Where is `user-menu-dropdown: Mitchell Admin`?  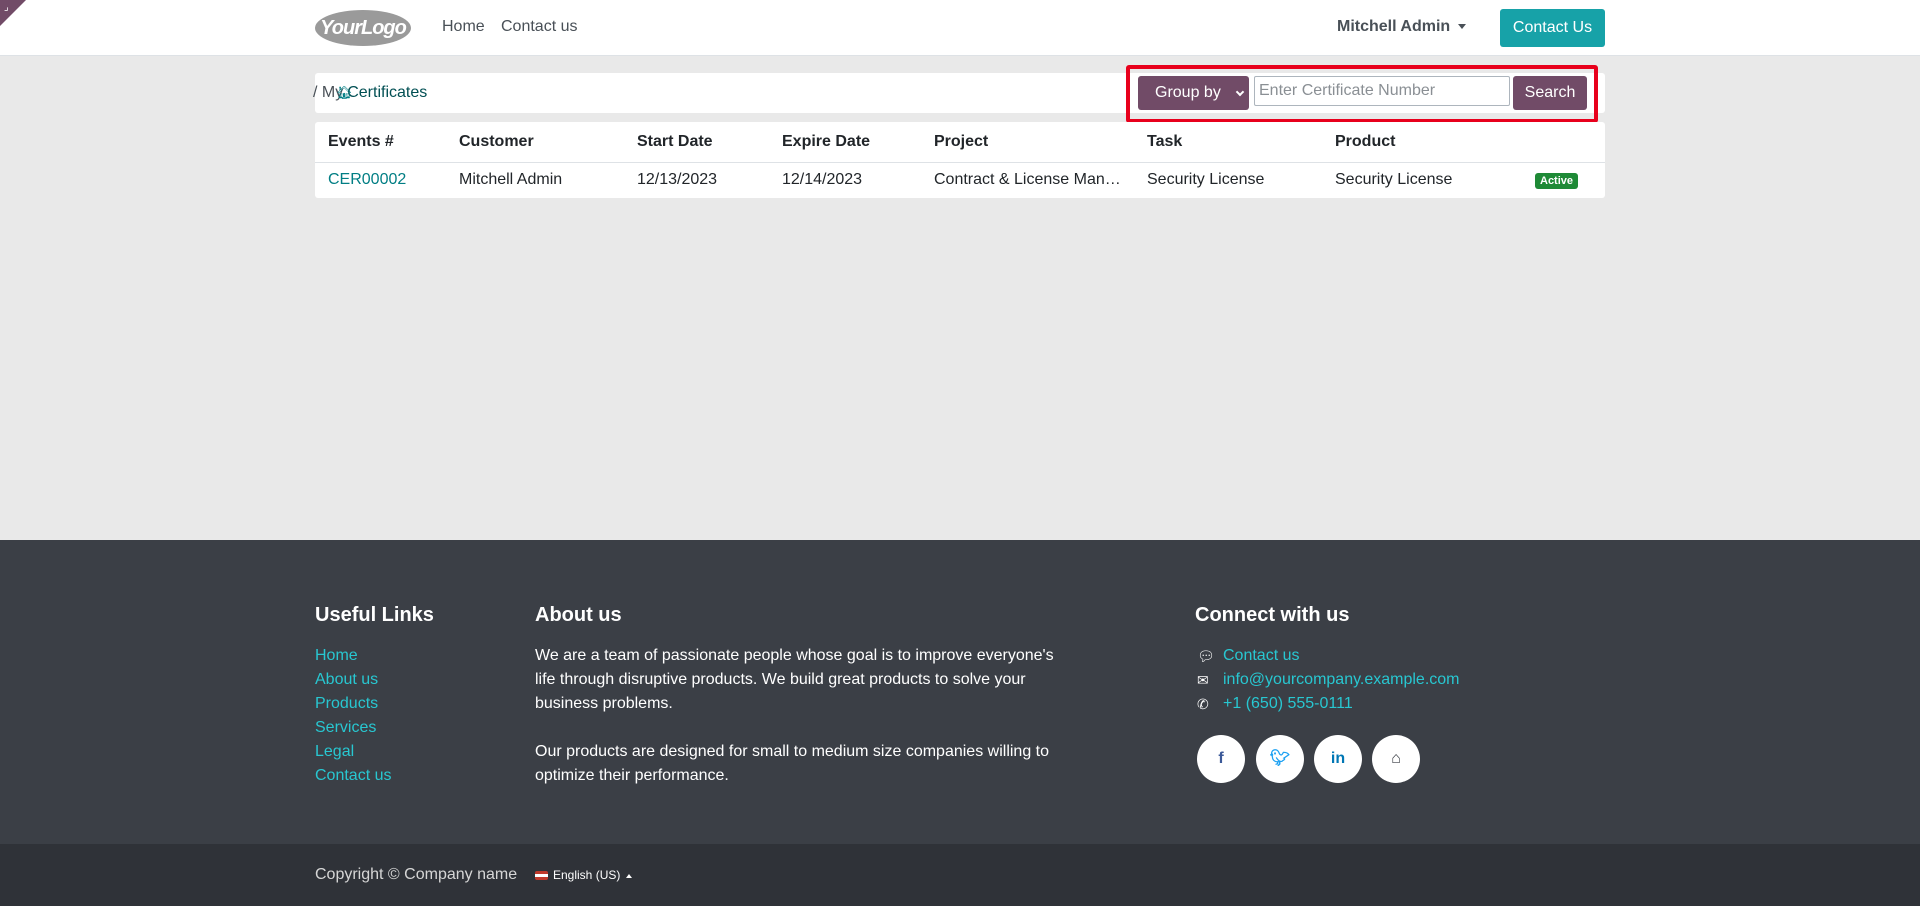 user-menu-dropdown: Mitchell Admin is located at coordinates (1402, 27).